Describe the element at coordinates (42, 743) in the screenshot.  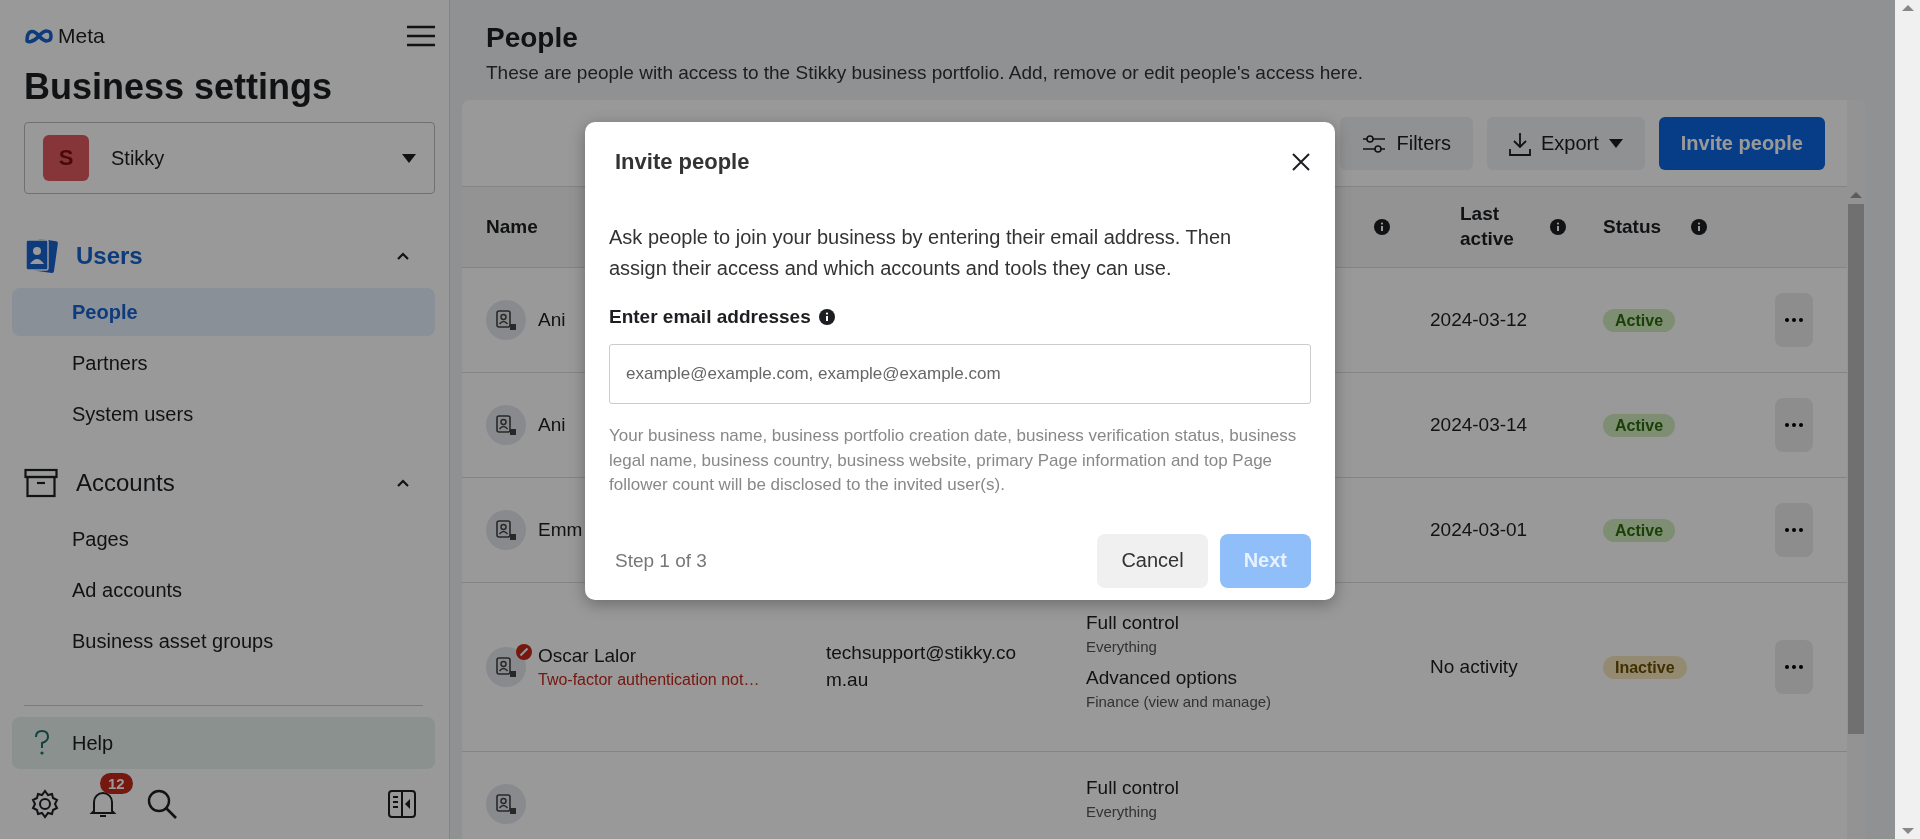
I see `question-mark-icon` at that location.